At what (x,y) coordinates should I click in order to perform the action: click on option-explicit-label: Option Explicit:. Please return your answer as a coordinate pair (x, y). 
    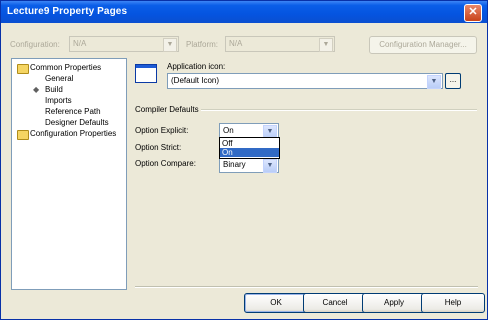
    Looking at the image, I should click on (162, 130).